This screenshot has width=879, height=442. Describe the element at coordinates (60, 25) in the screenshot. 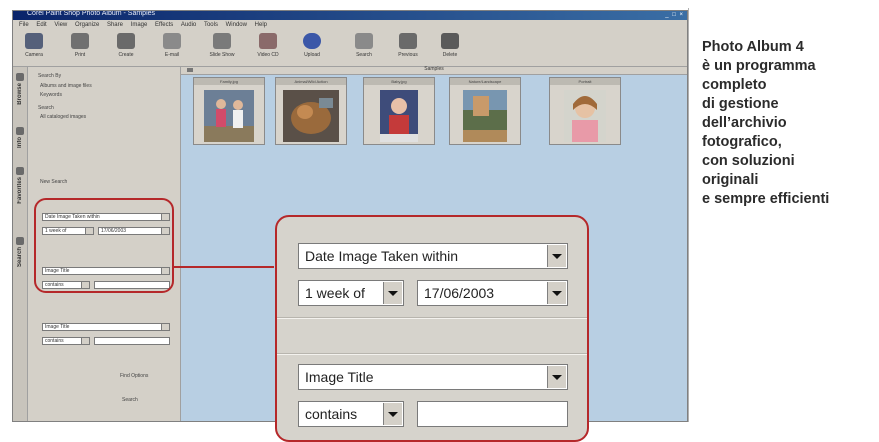

I see `menu-view: View` at that location.